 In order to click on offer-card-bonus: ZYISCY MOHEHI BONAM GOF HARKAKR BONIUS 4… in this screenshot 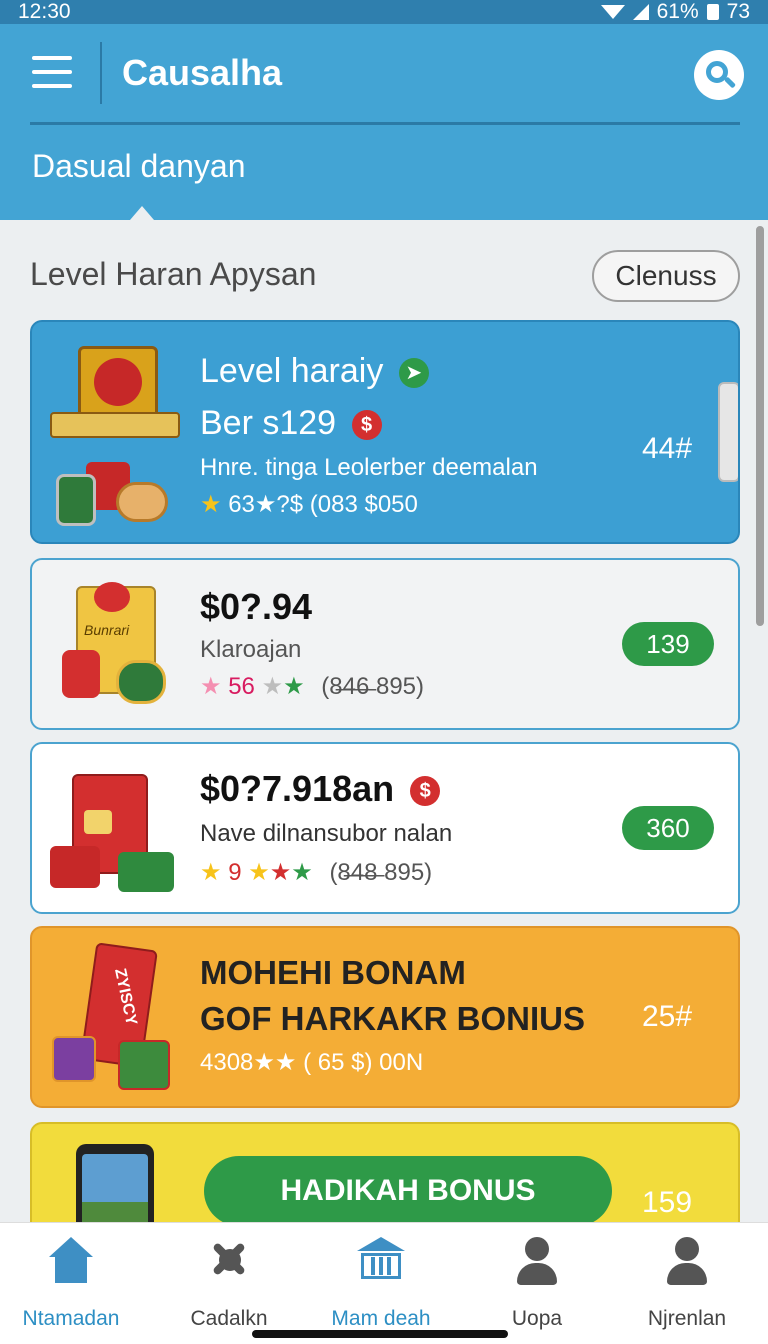, I will do `click(385, 1017)`.